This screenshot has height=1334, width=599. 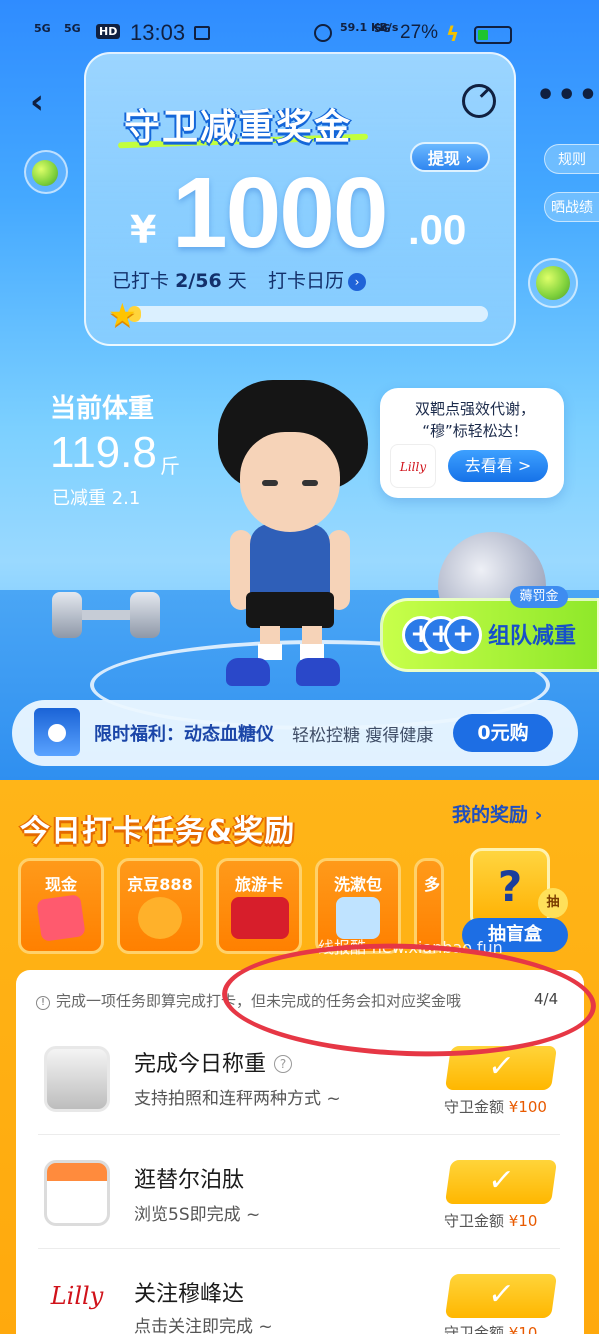 What do you see at coordinates (475, 420) in the screenshot?
I see `promo-text: 双靶点强效代谢， “穆”标轻松达！` at bounding box center [475, 420].